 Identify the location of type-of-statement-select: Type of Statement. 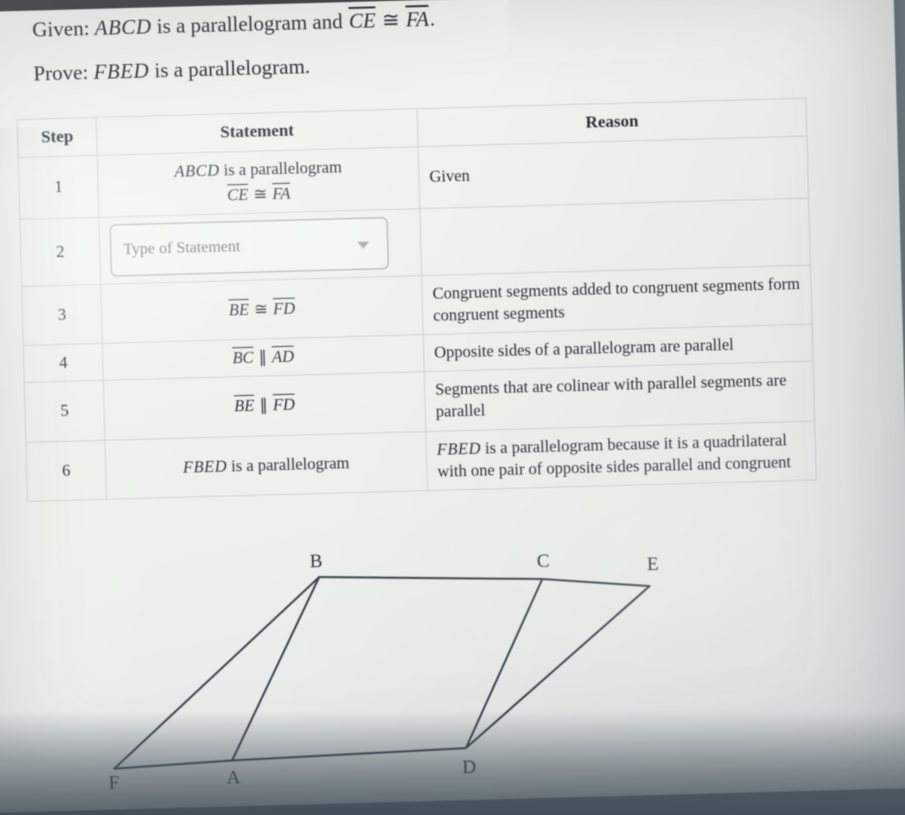
(249, 247).